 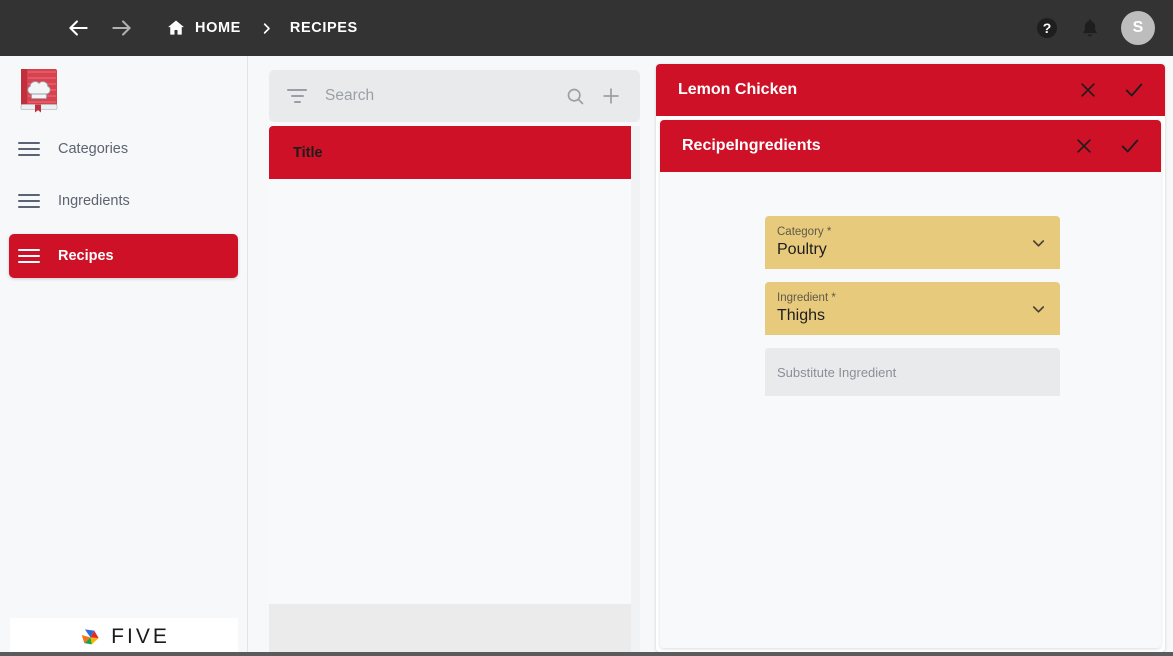 What do you see at coordinates (910, 146) in the screenshot?
I see `recipe-ingredients-header: RecipeIngredients` at bounding box center [910, 146].